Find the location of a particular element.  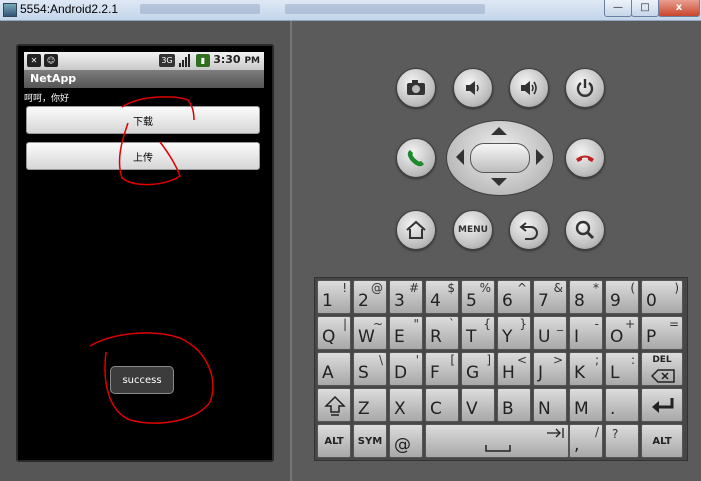

key-main-label: . is located at coordinates (613, 409).